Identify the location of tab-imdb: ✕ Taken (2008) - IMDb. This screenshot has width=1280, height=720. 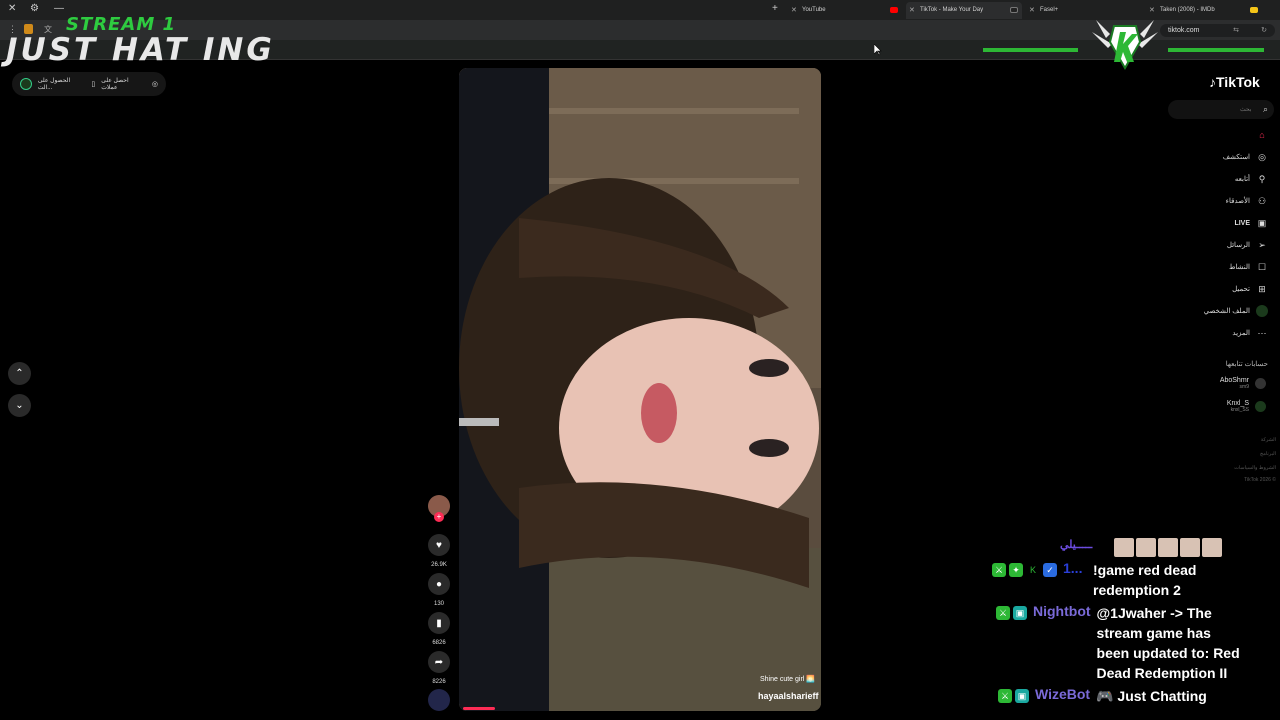
(1204, 10).